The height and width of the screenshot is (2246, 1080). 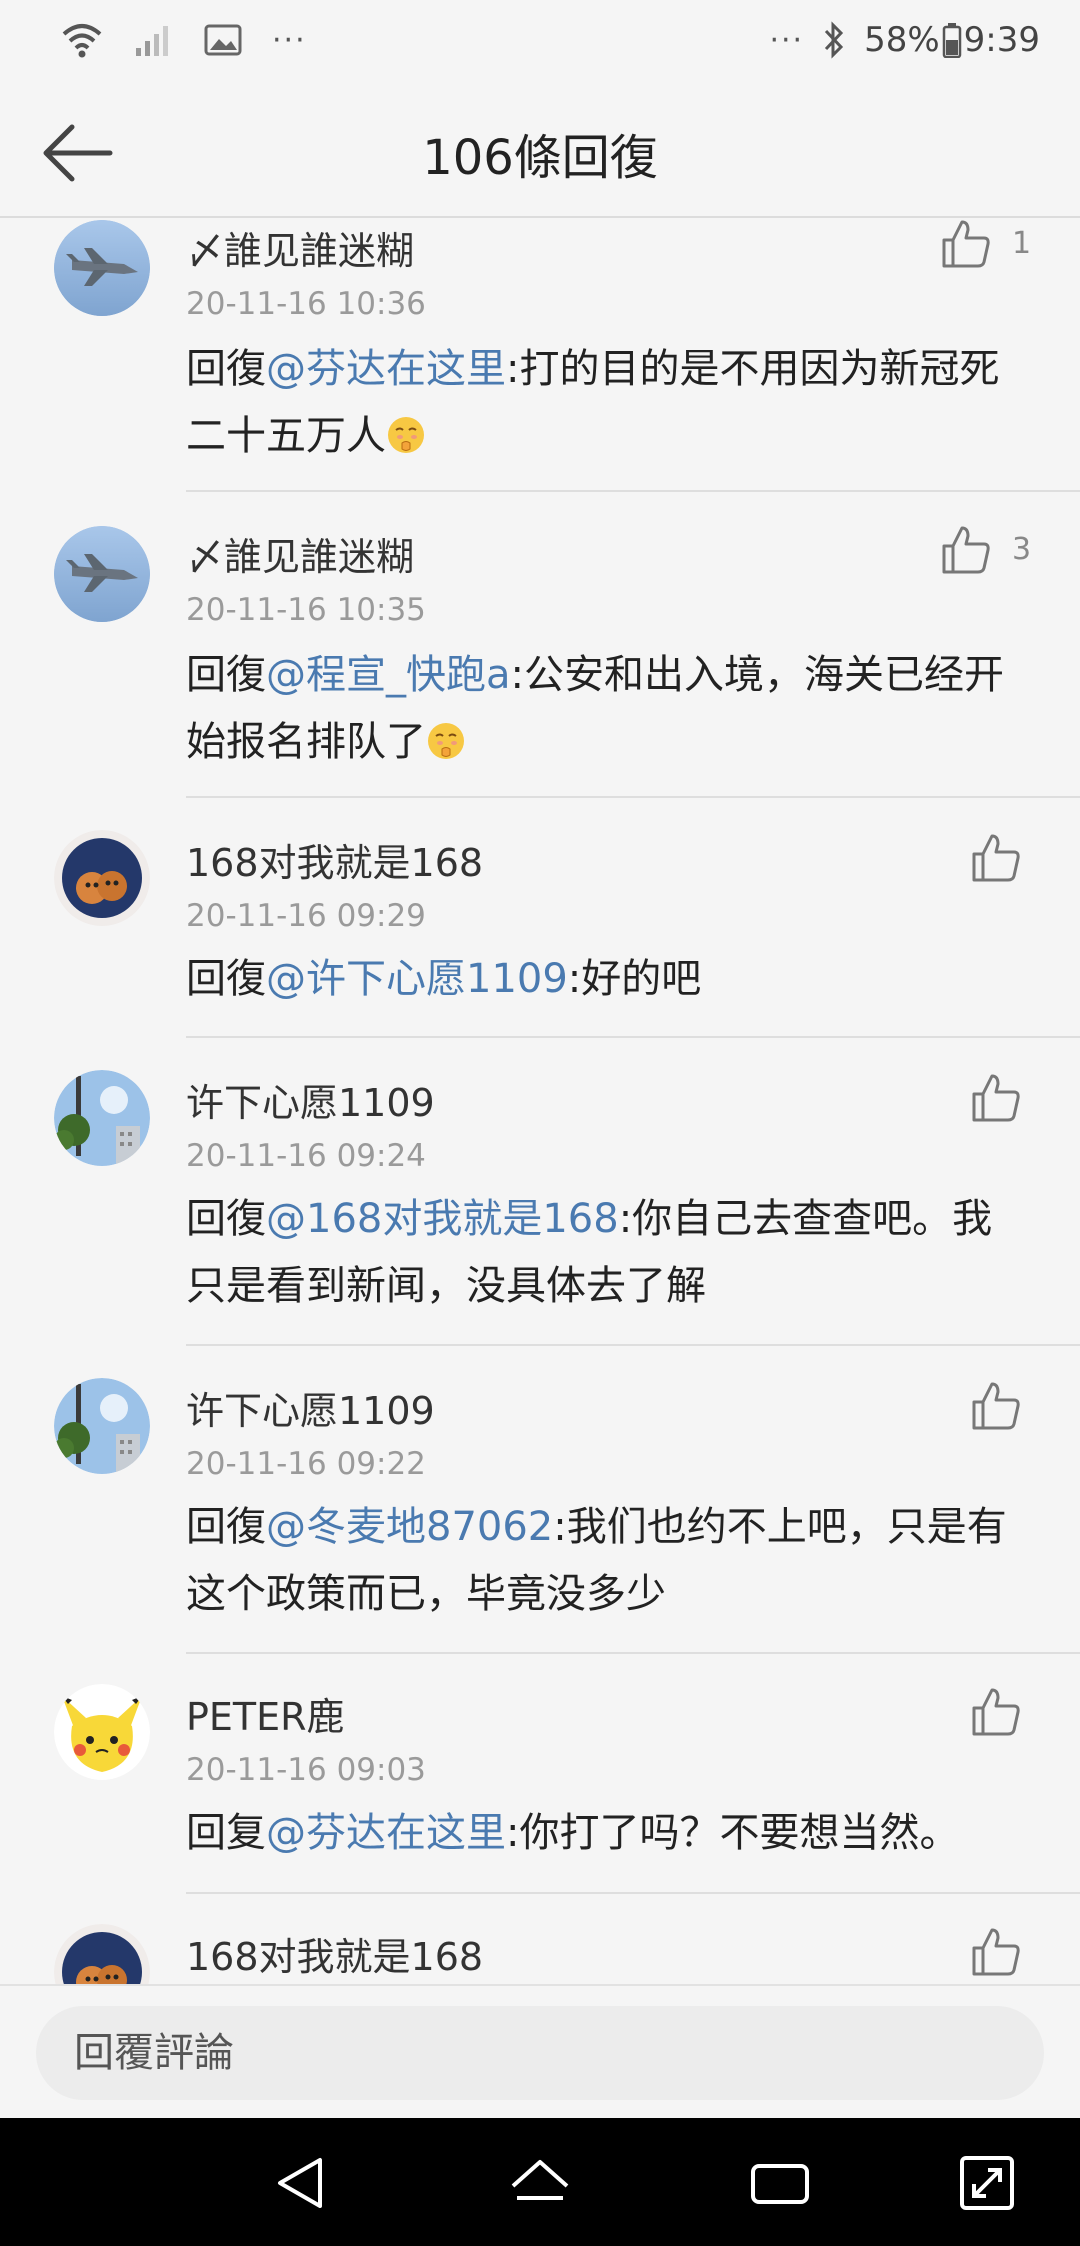 What do you see at coordinates (442, 1219) in the screenshot?
I see `mention-link: @168对我就是168` at bounding box center [442, 1219].